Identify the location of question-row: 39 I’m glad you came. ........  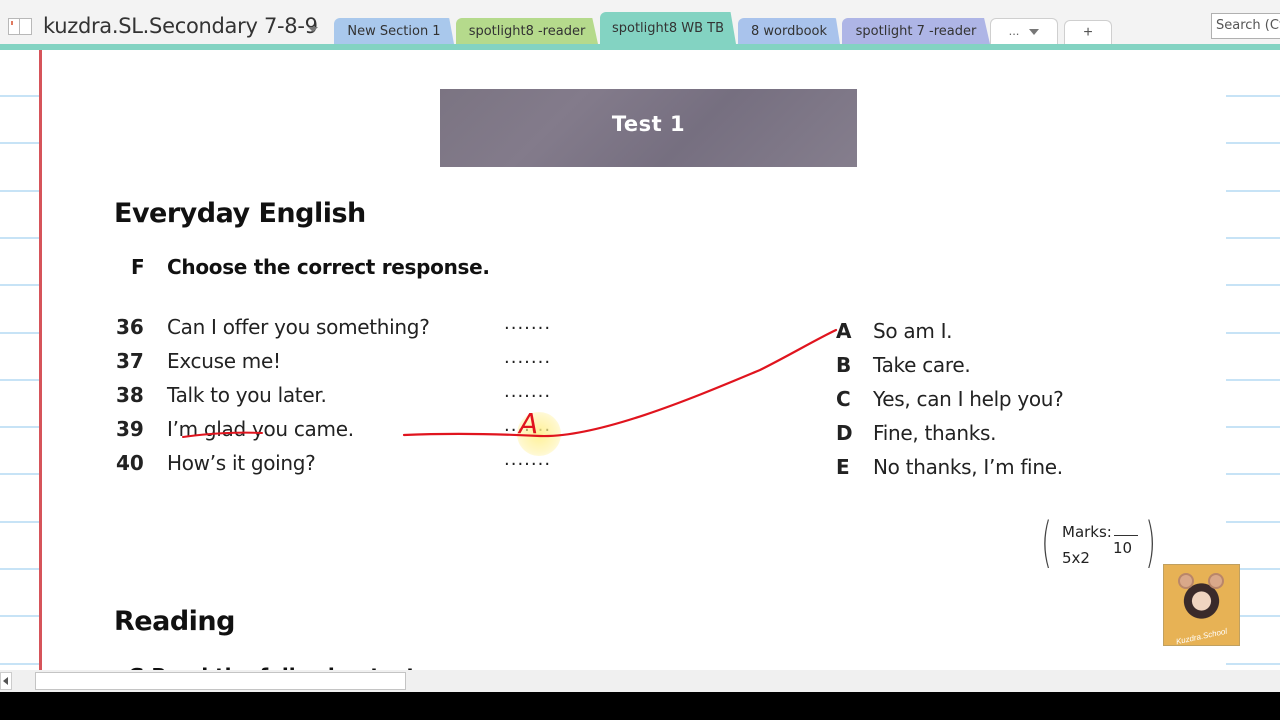
(346, 431).